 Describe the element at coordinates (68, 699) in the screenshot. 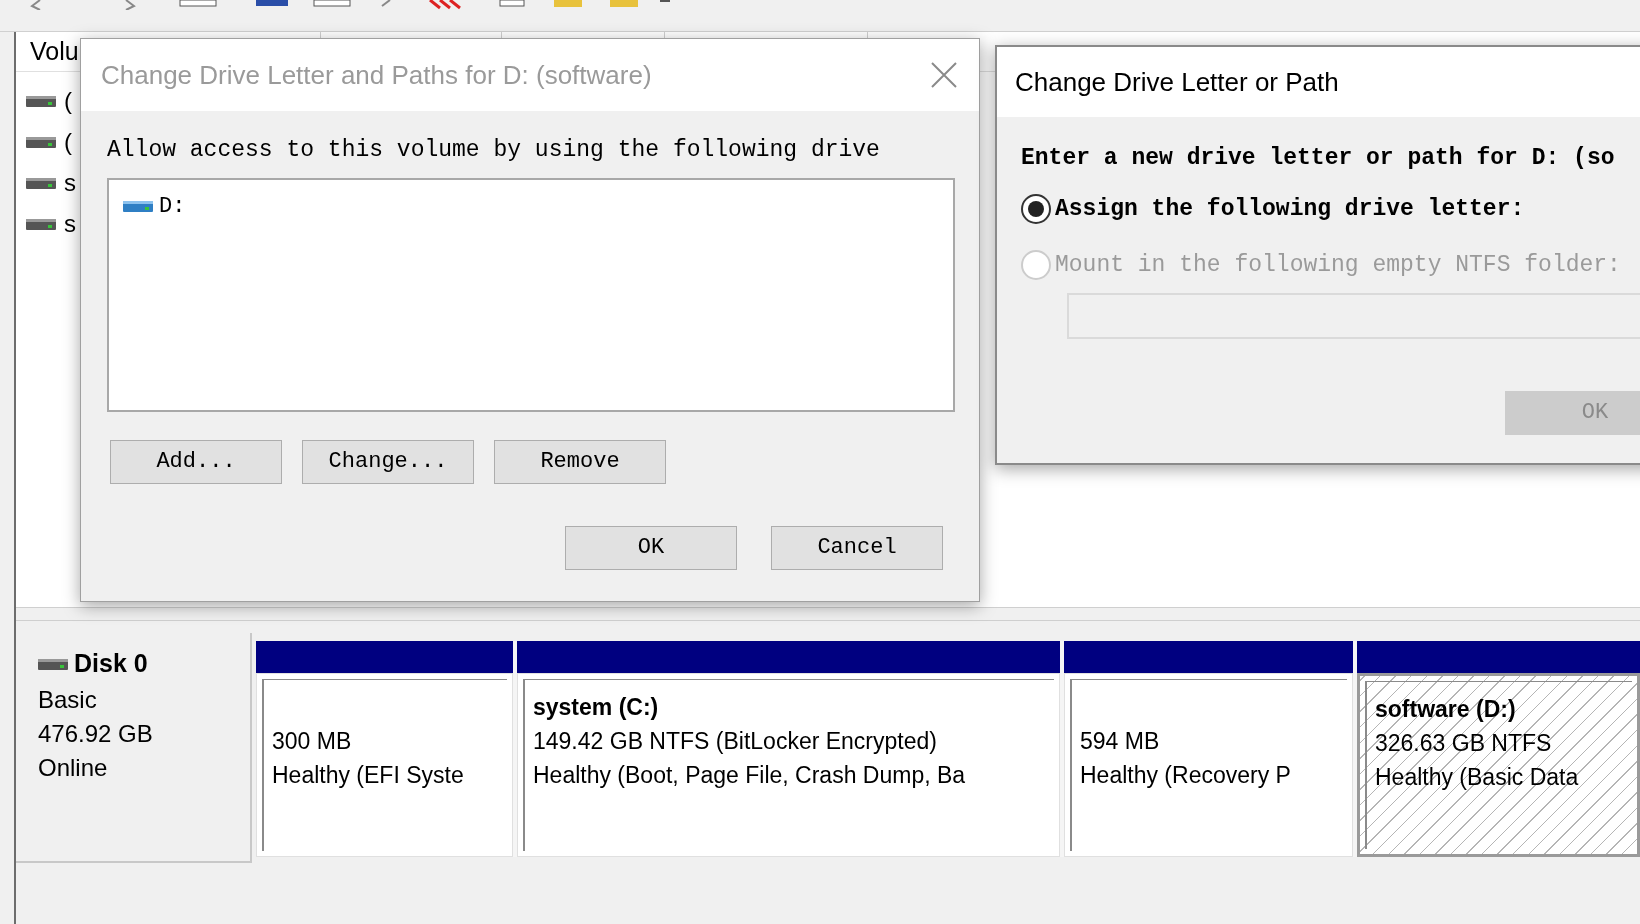

I see `disk-type: Basic` at that location.